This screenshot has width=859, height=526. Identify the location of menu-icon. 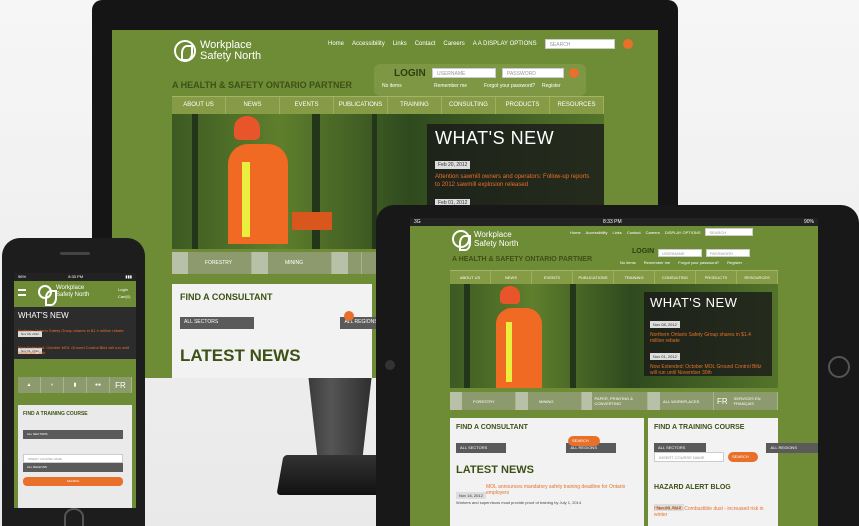
(22, 292).